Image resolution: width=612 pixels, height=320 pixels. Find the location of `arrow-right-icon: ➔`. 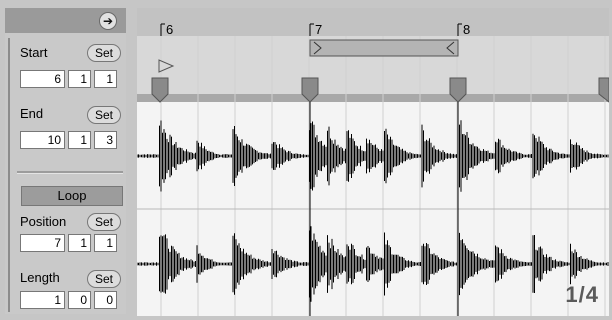

arrow-right-icon: ➔ is located at coordinates (108, 21).